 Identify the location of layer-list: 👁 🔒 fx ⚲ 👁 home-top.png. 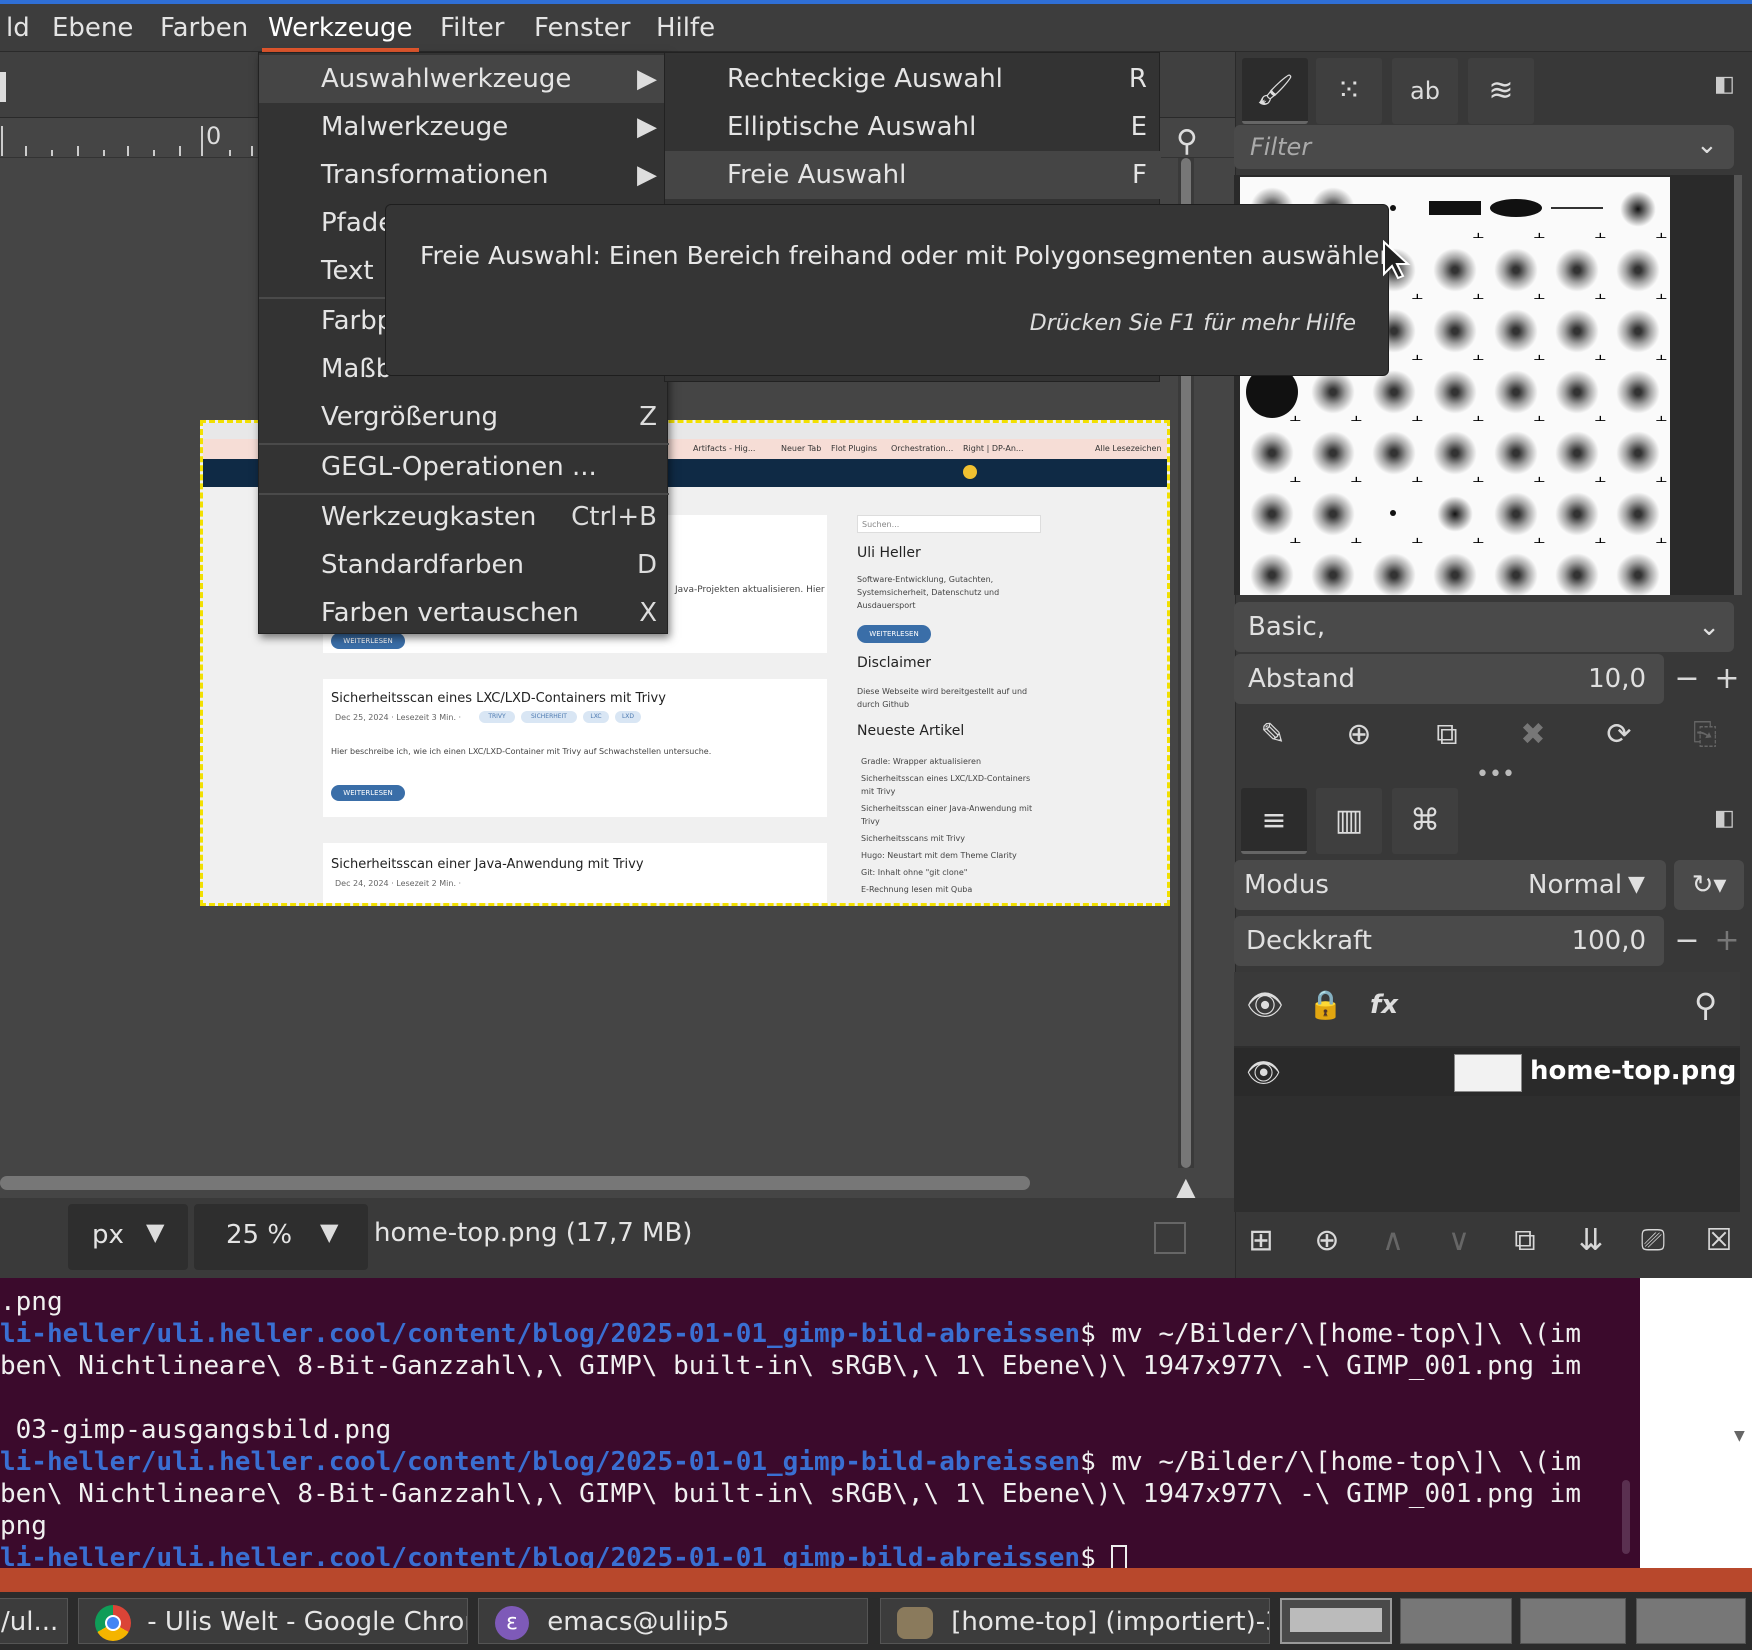
(1487, 1092).